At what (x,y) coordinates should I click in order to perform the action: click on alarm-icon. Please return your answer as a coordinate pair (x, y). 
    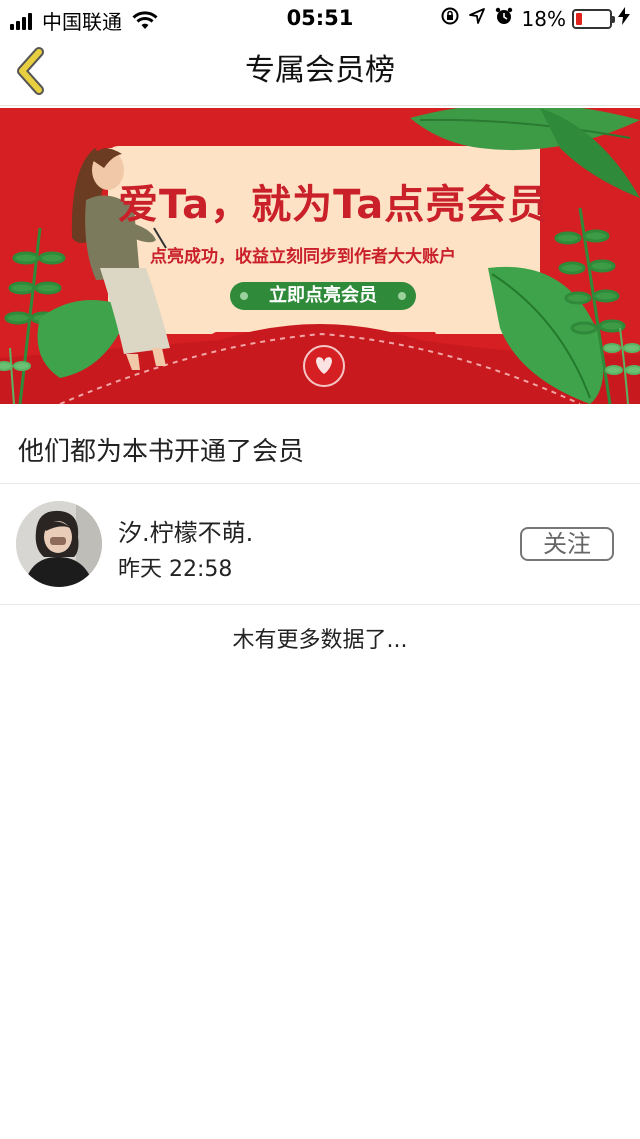
    Looking at the image, I should click on (504, 18).